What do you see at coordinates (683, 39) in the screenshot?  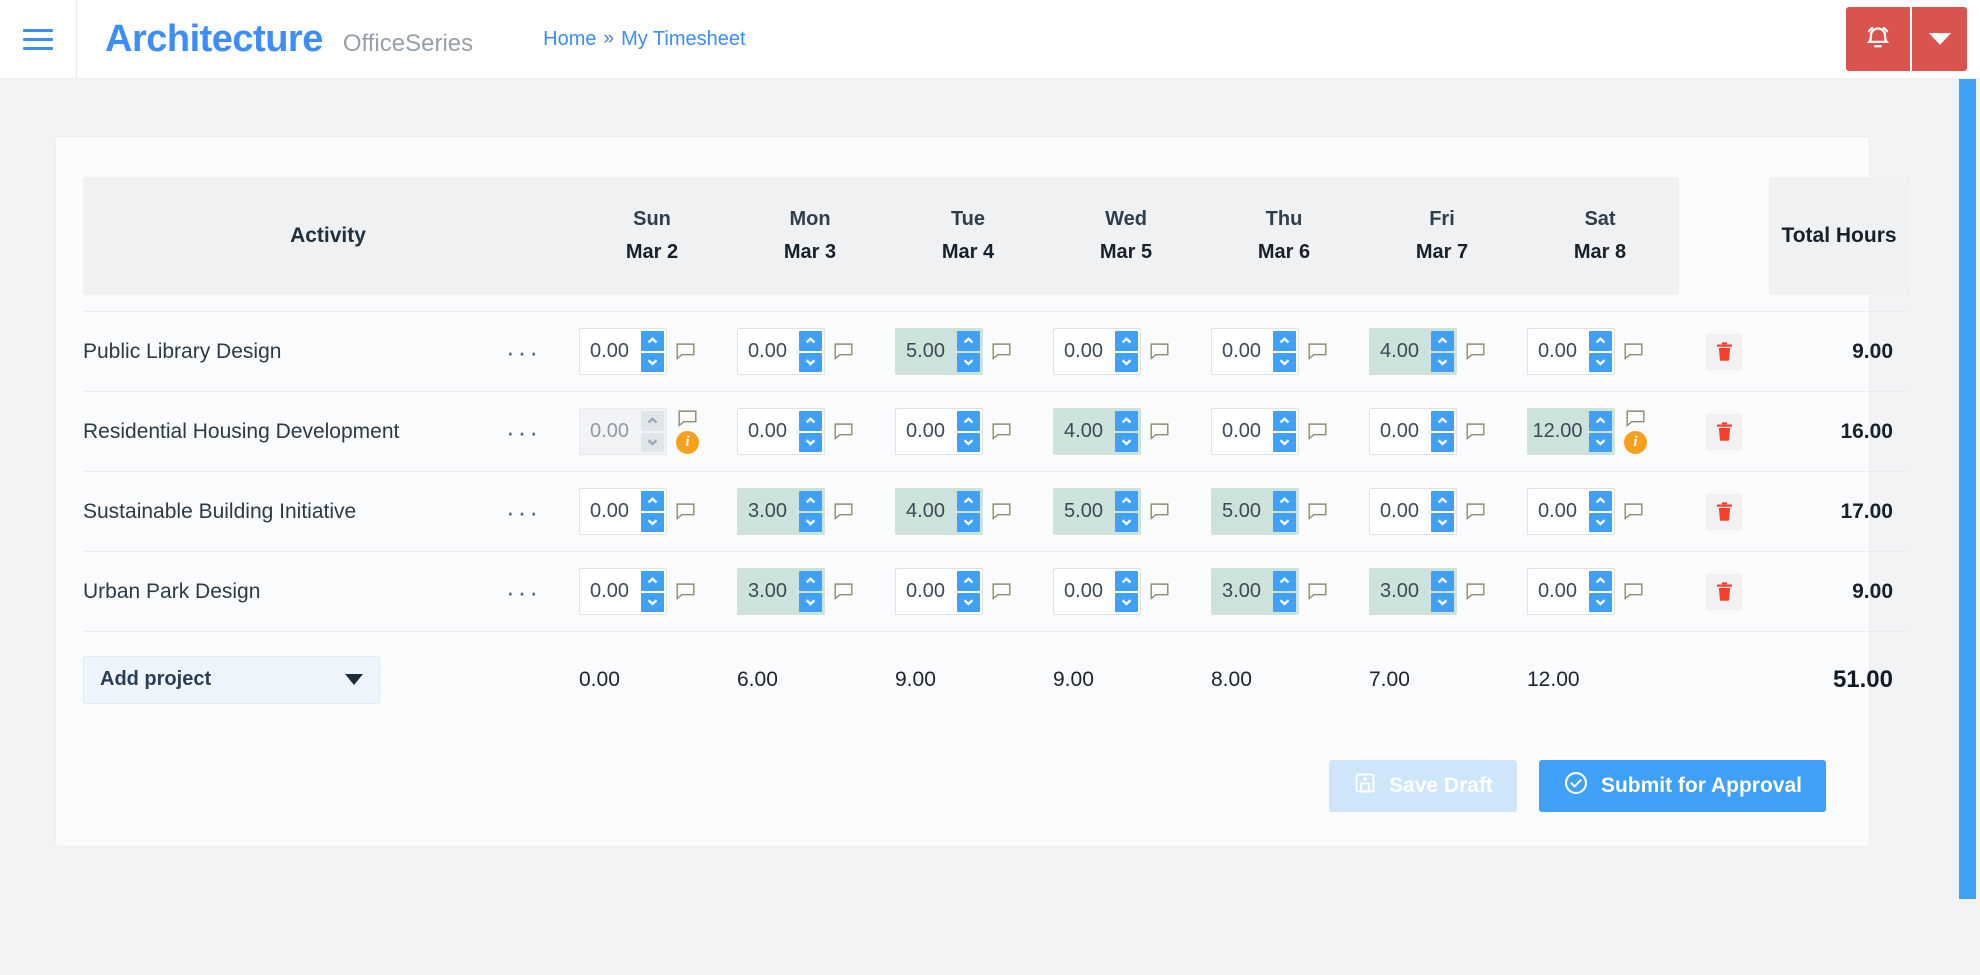 I see `breadcrumb-current: My Timesheet` at bounding box center [683, 39].